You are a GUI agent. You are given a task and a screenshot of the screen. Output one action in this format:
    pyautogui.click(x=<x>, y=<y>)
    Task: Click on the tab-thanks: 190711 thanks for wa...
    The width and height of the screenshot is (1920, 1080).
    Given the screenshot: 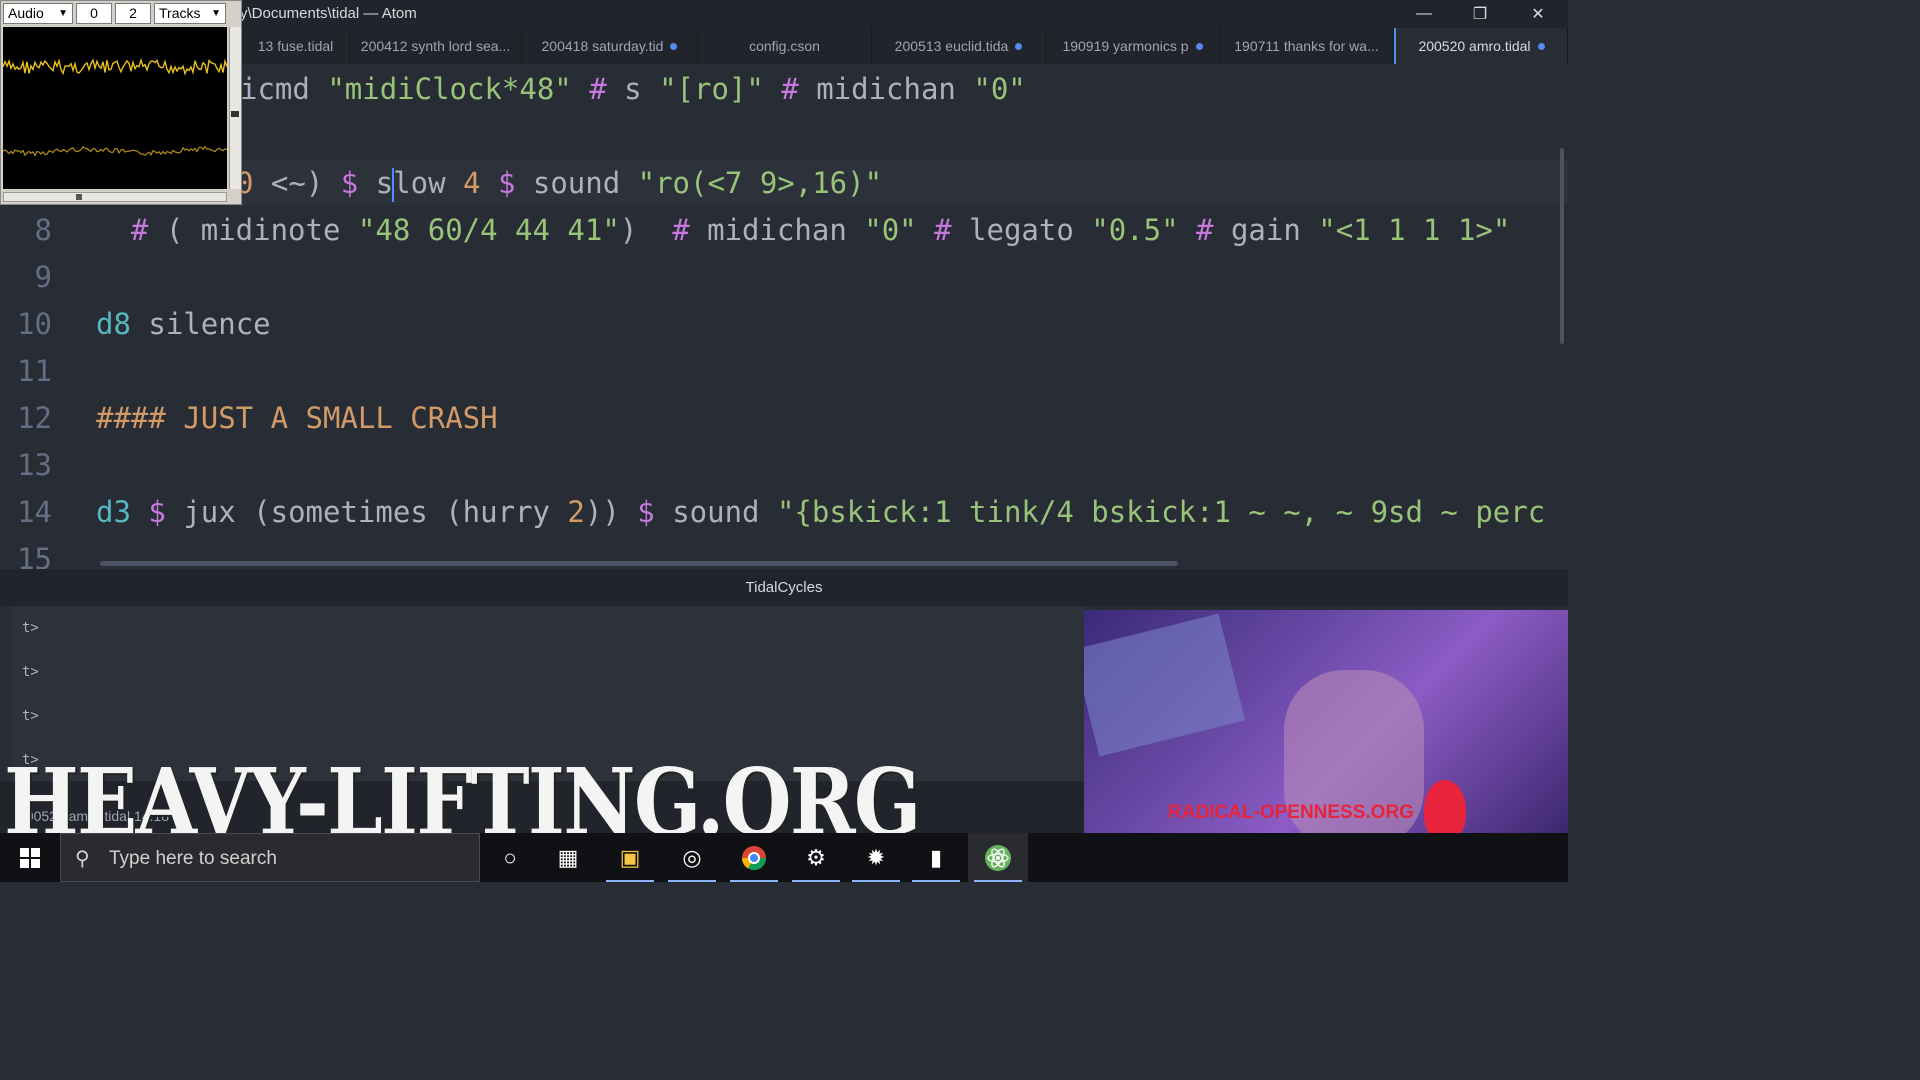 What is the action you would take?
    pyautogui.click(x=1307, y=46)
    